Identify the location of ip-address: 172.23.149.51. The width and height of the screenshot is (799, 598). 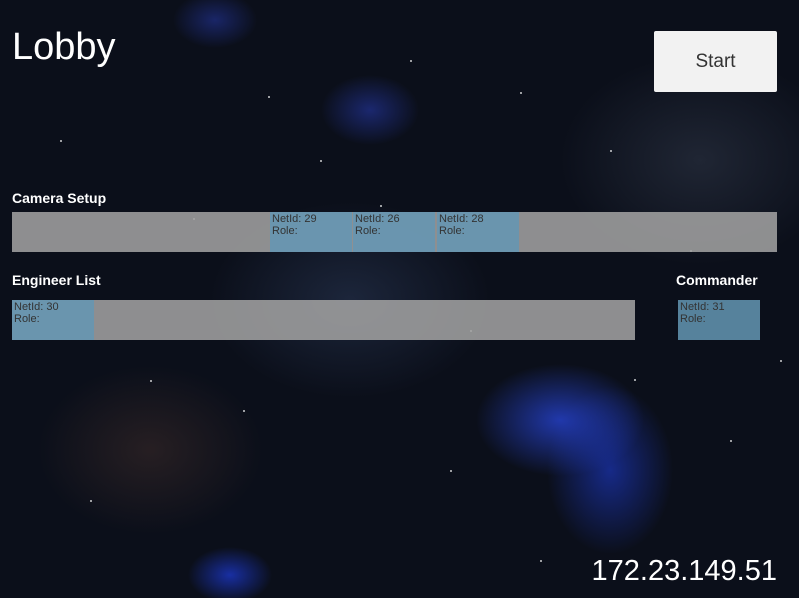
(684, 571).